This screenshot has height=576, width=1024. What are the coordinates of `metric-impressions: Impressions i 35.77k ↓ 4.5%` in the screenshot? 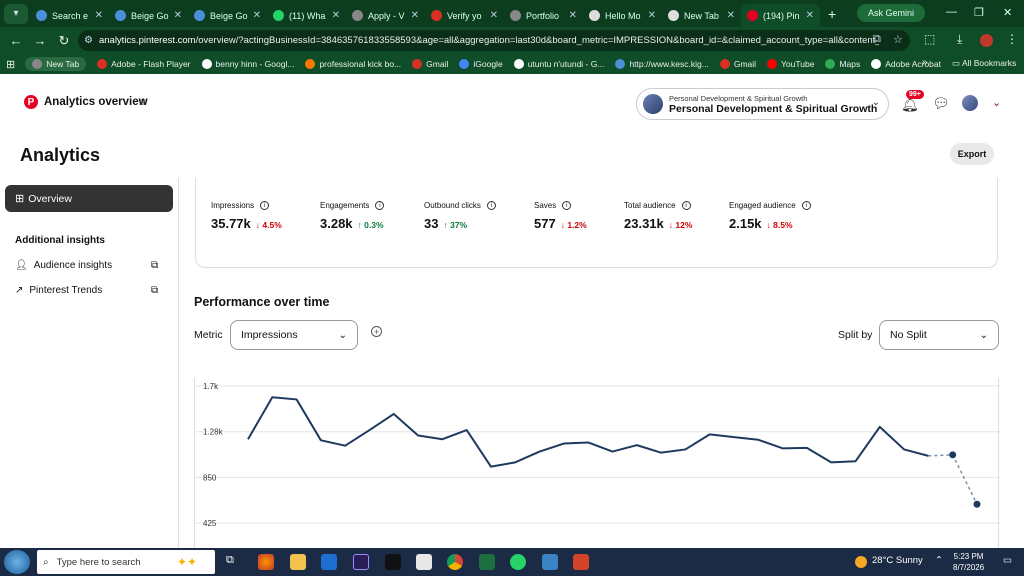 It's located at (246, 216).